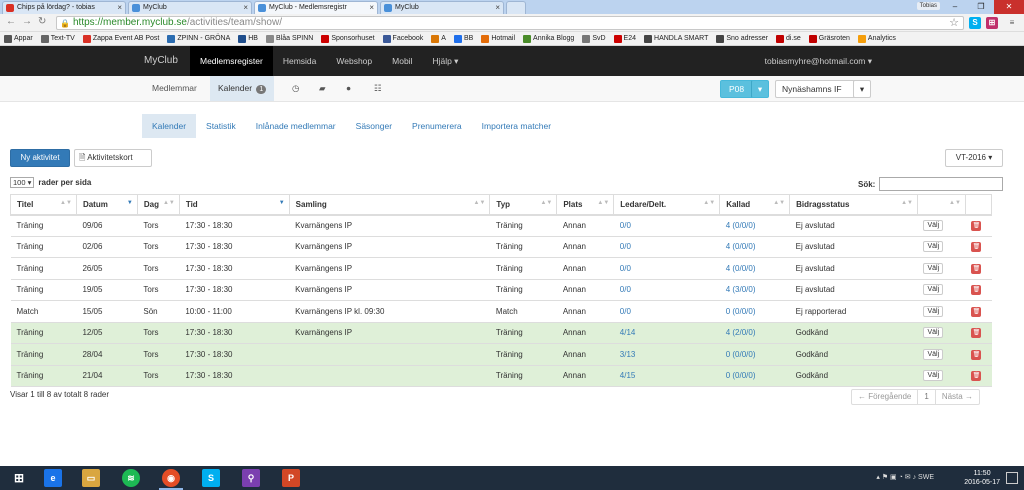  Describe the element at coordinates (171, 478) in the screenshot. I see `chrome-icon: ◉` at that location.